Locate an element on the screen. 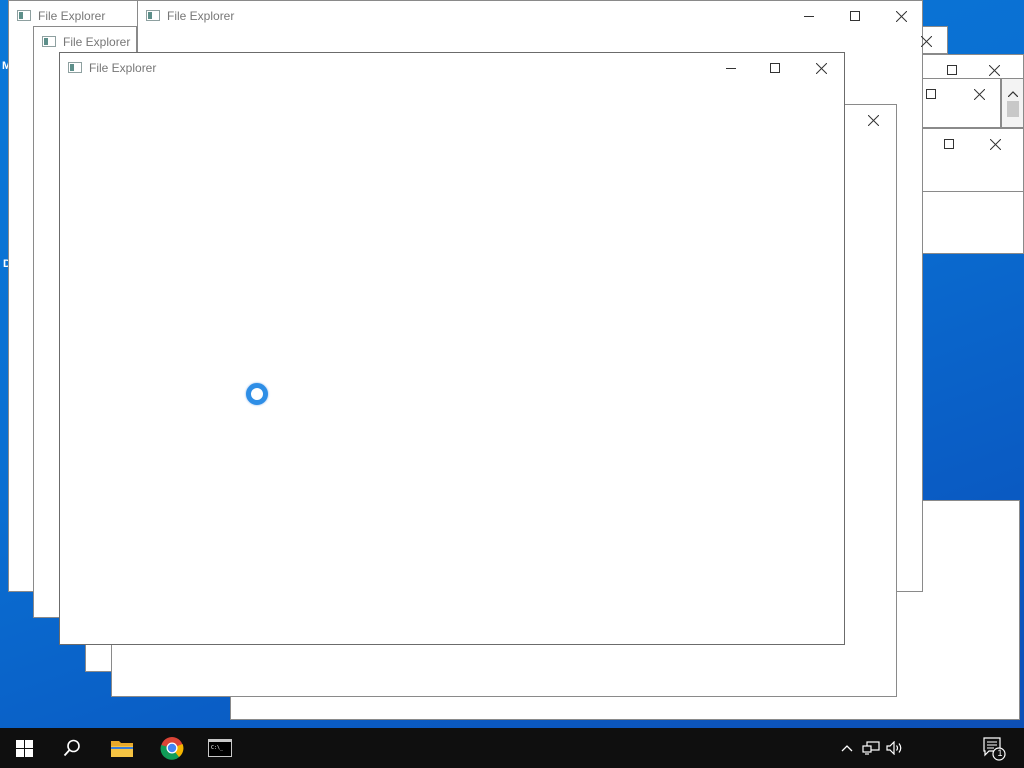  search-icon is located at coordinates (71, 748).